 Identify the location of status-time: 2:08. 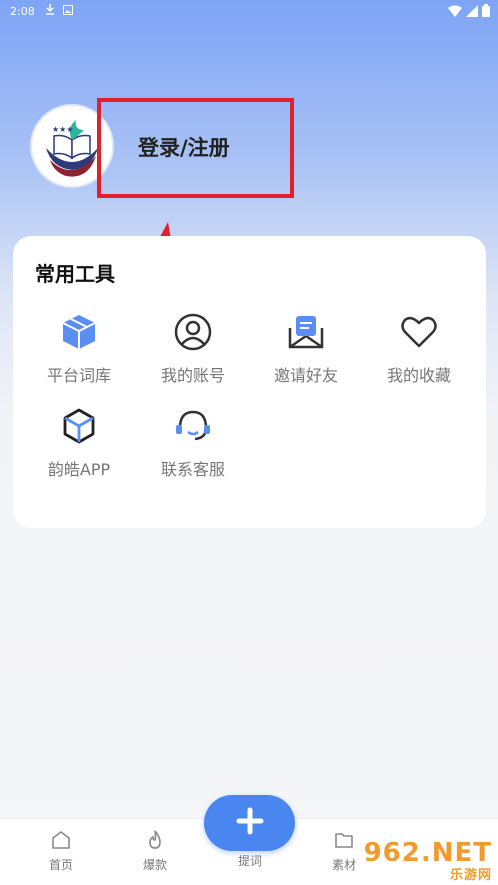
(22, 11).